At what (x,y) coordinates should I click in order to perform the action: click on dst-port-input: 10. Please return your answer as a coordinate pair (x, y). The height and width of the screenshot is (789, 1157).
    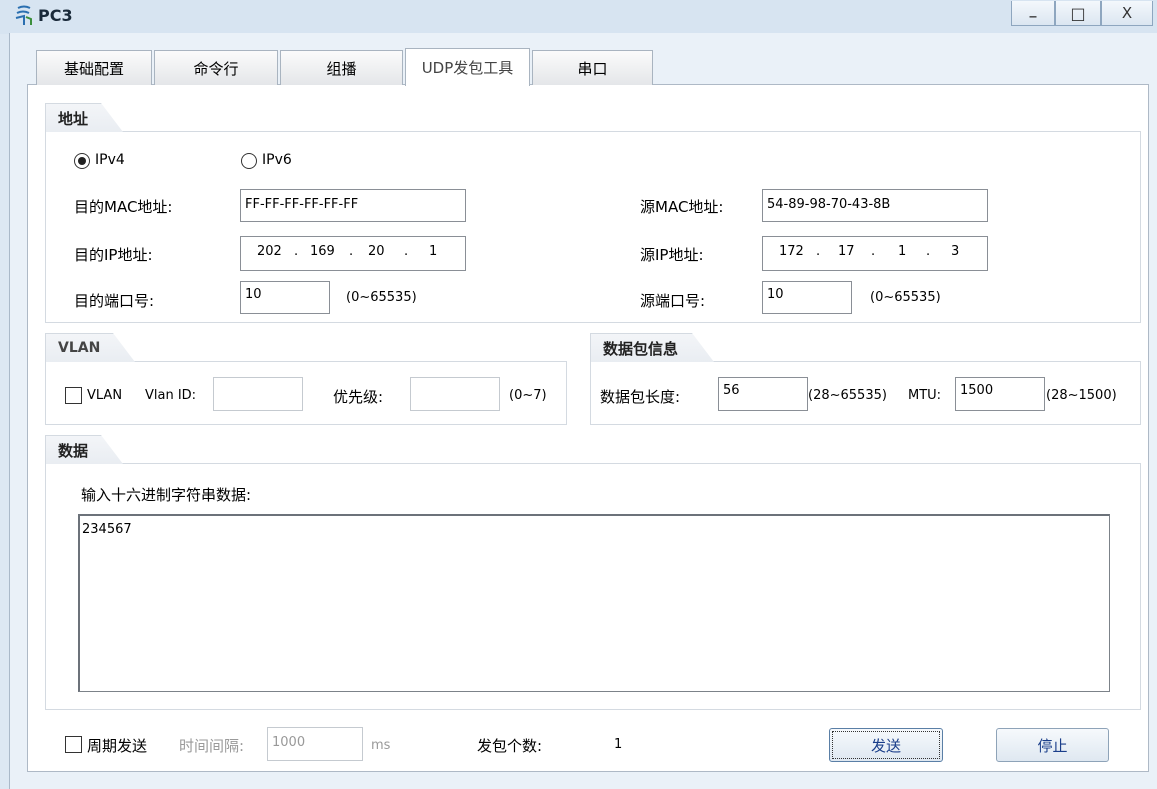
    Looking at the image, I should click on (285, 297).